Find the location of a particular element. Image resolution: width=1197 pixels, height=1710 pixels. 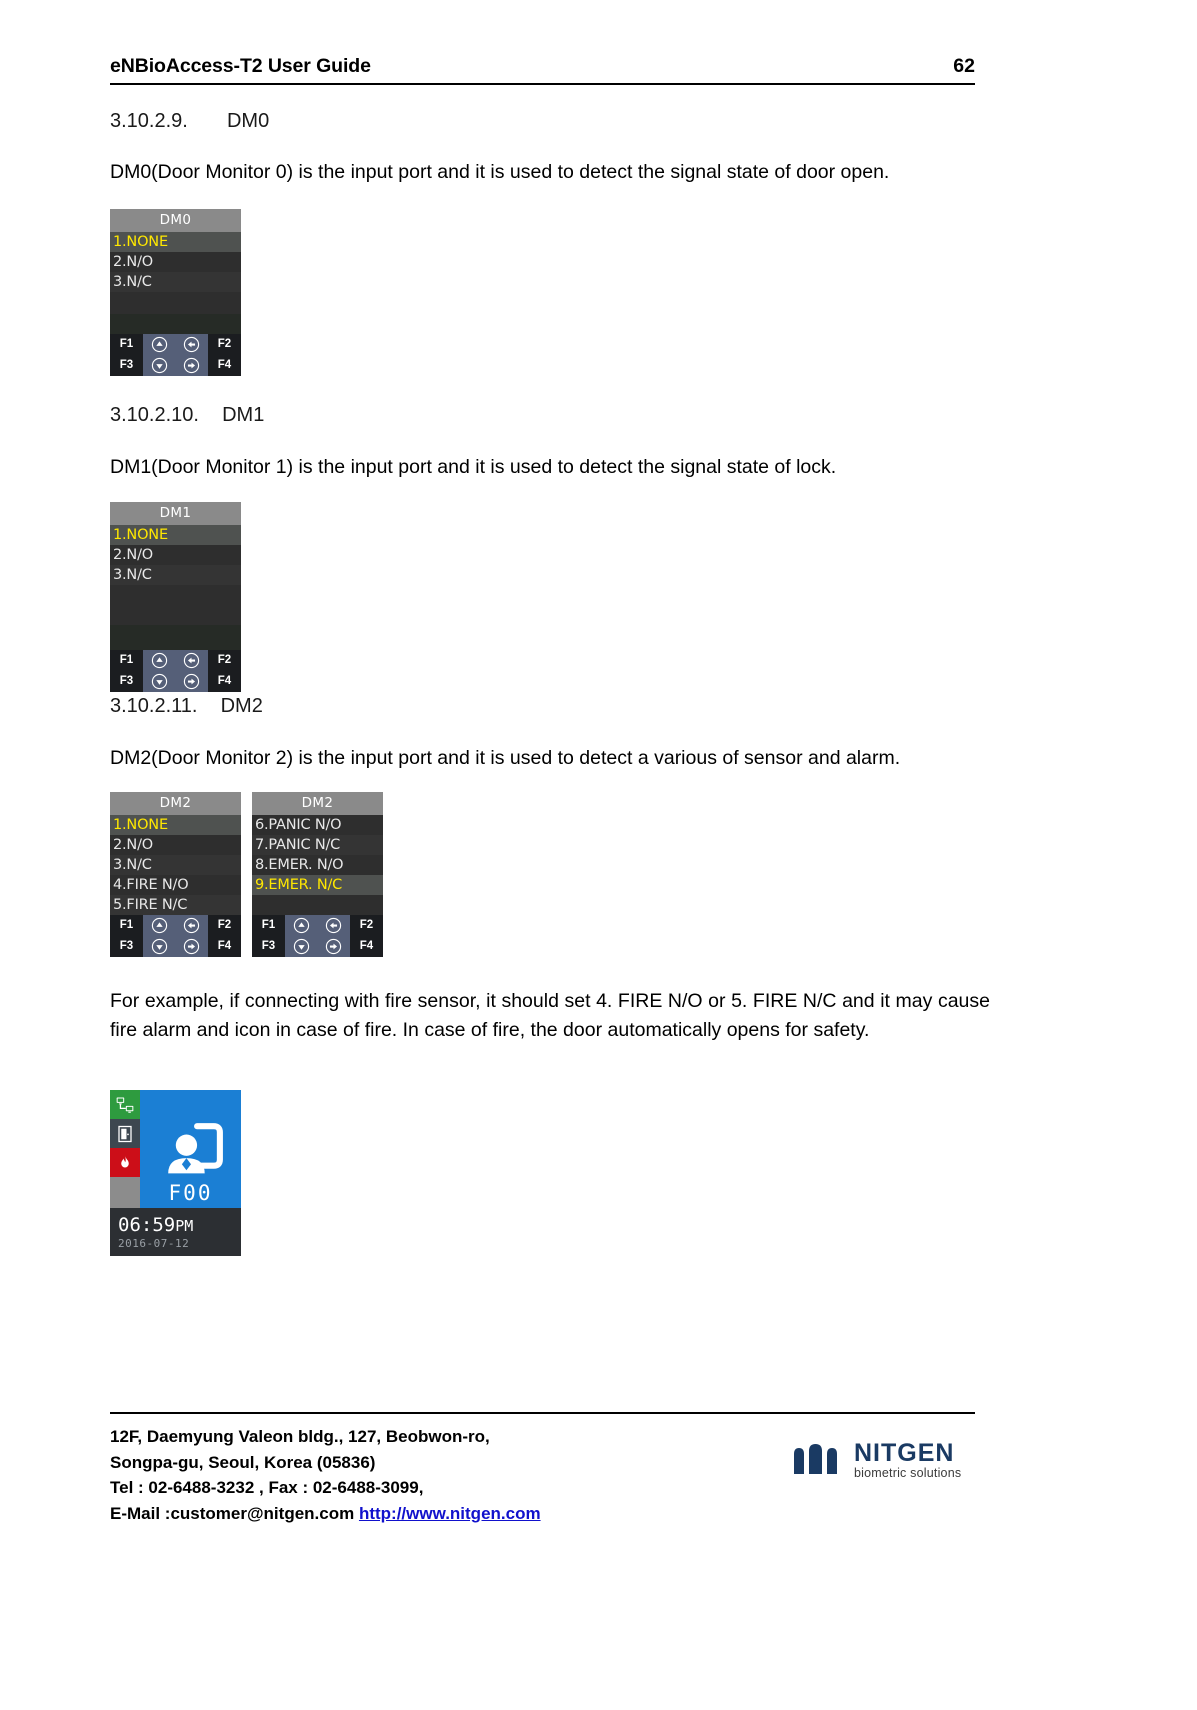

lcd-menu-list-dm1: 1.NONE 2.N/O 3.N/C is located at coordinates (175, 587).